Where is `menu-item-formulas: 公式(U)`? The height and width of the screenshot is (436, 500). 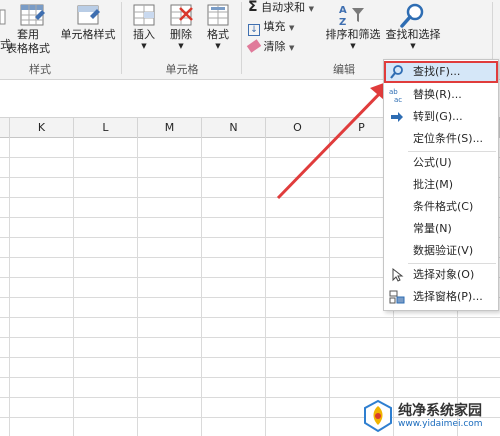 menu-item-formulas: 公式(U) is located at coordinates (441, 163).